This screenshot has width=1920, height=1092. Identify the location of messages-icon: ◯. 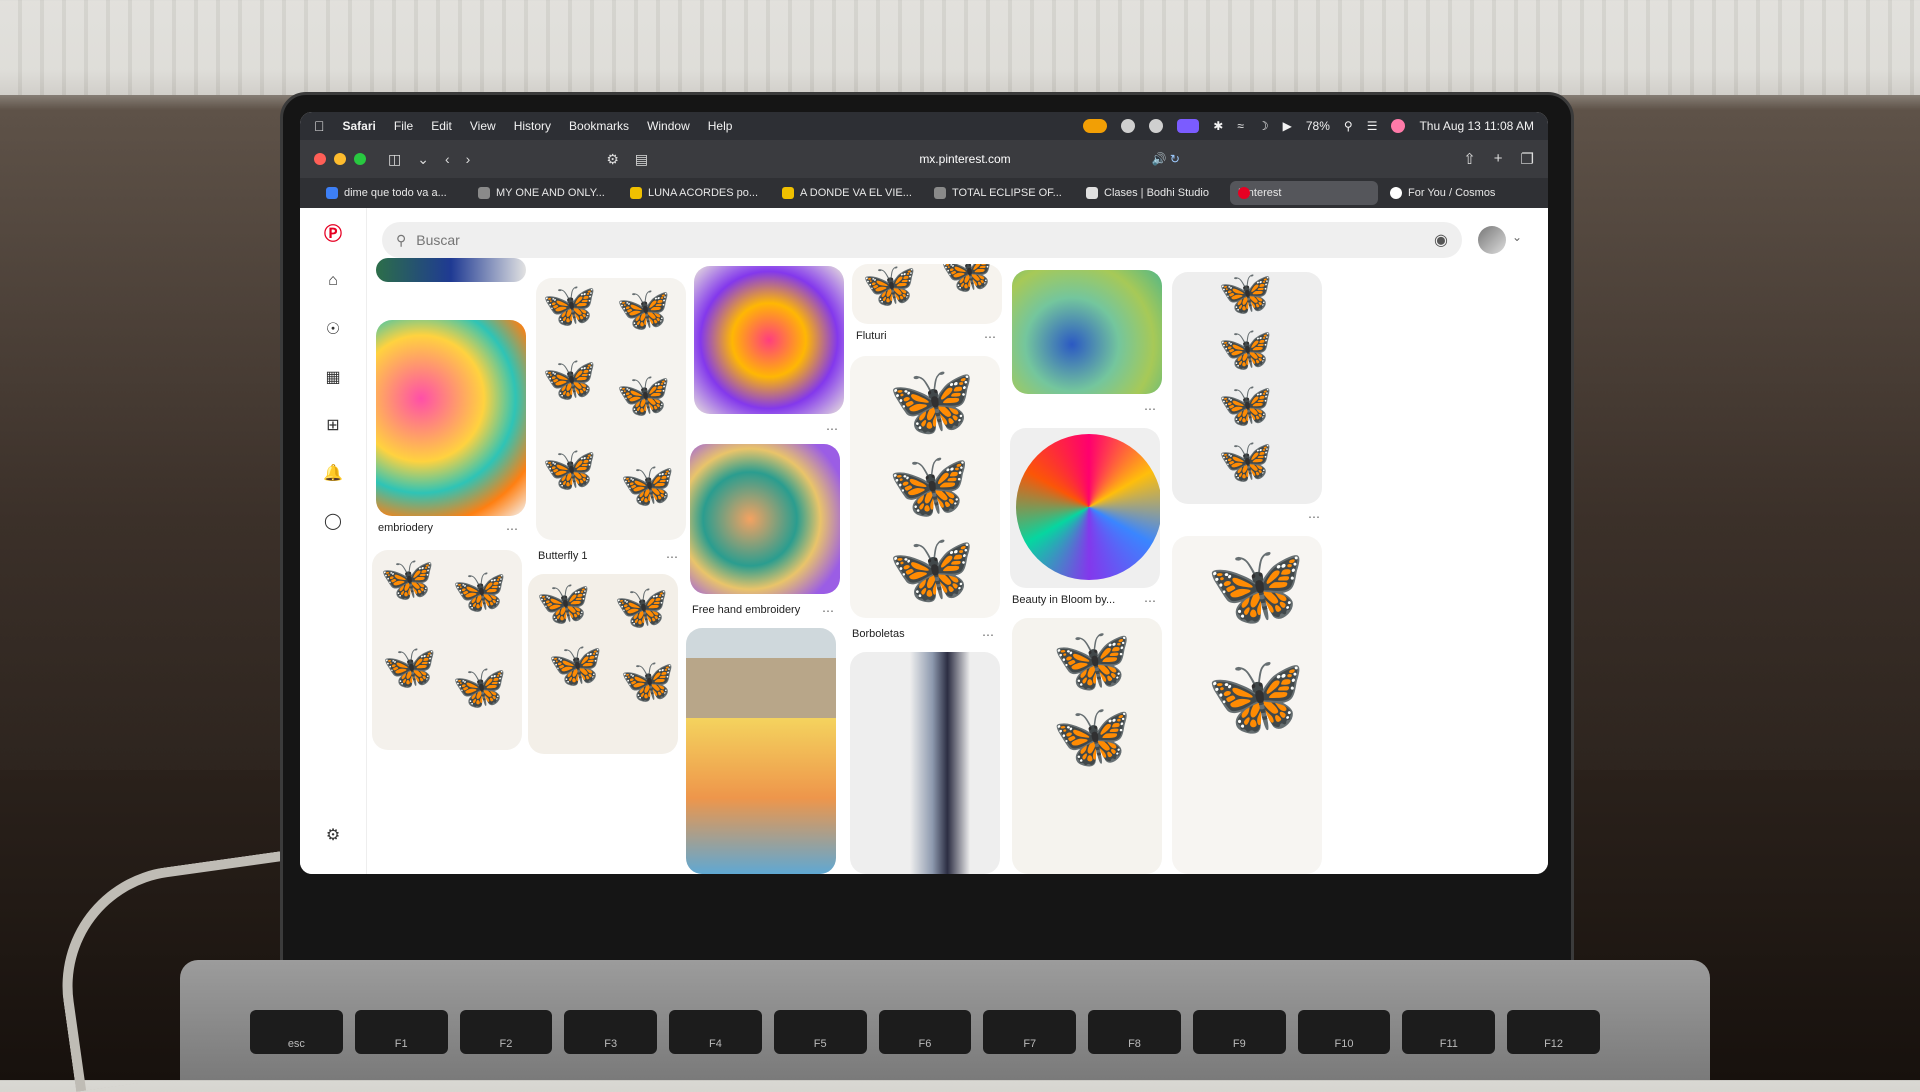
(333, 521).